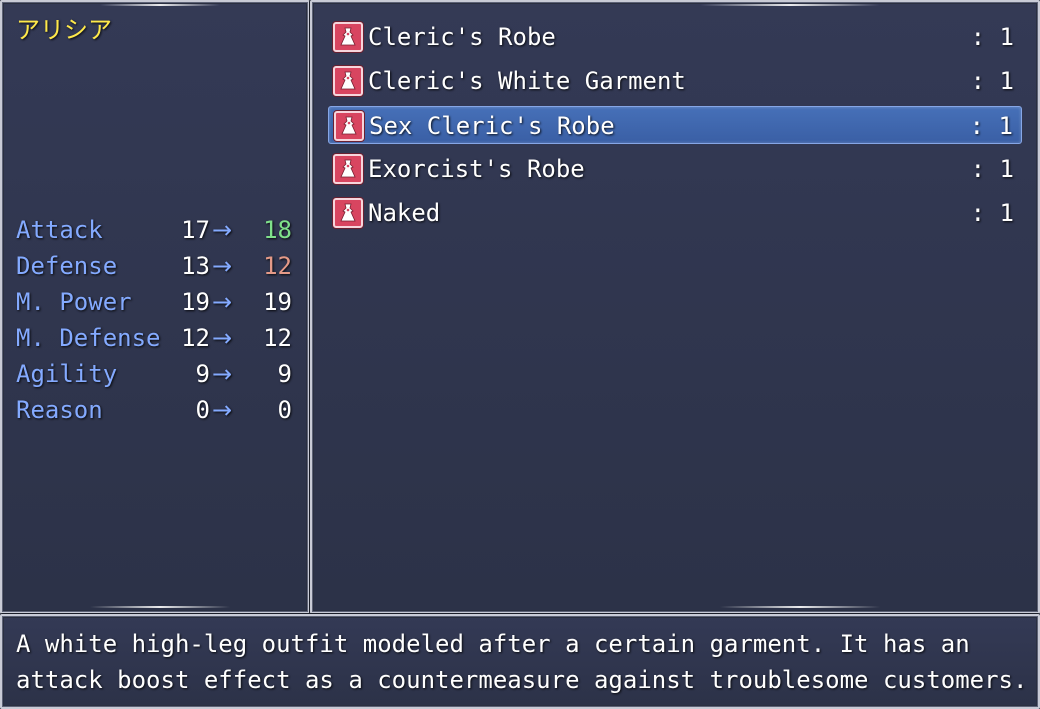  Describe the element at coordinates (492, 126) in the screenshot. I see `item-name: Sex Cleric's Robe` at that location.